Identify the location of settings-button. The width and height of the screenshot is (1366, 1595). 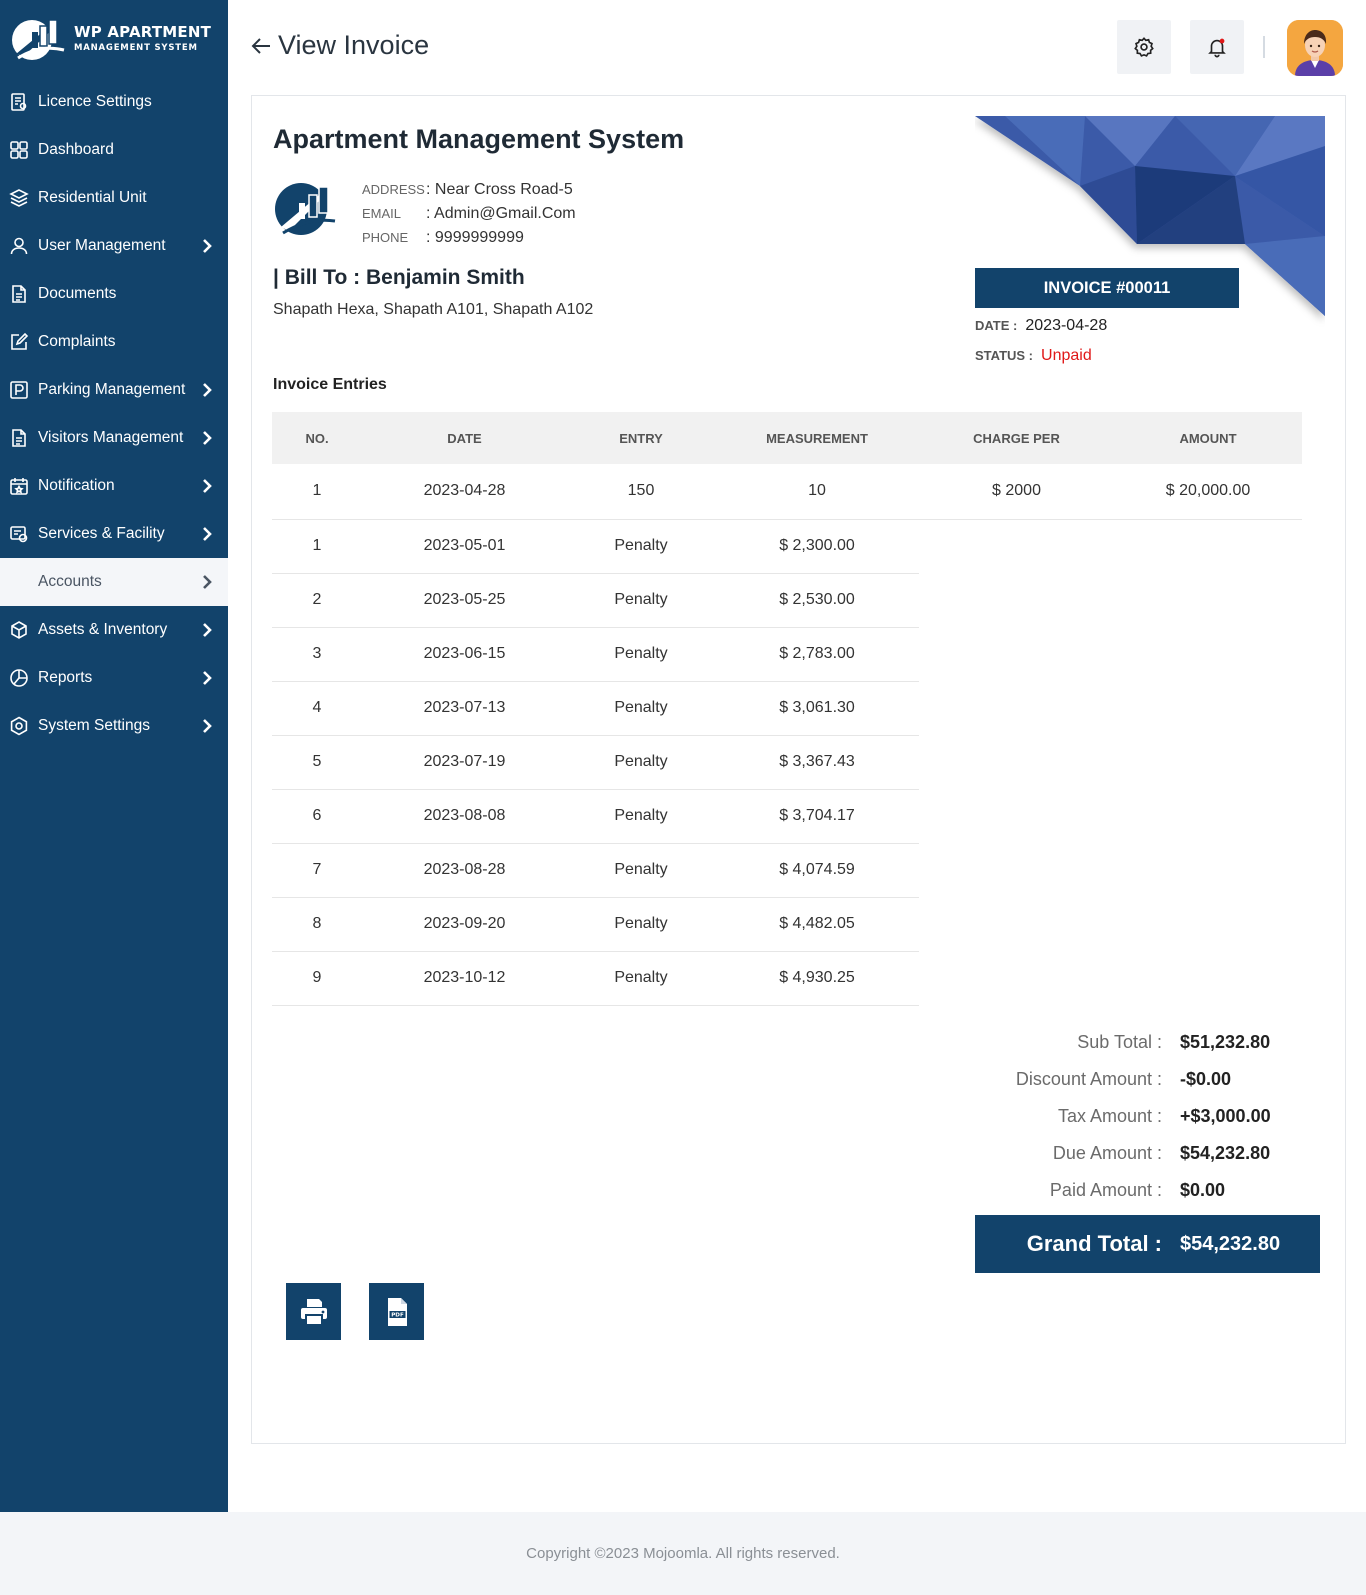
(1144, 47).